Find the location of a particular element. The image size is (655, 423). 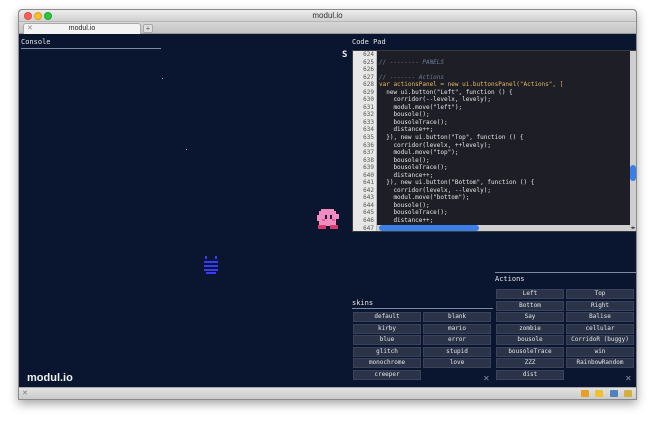

tab-bar: ✕ modul.io + is located at coordinates (327, 28).